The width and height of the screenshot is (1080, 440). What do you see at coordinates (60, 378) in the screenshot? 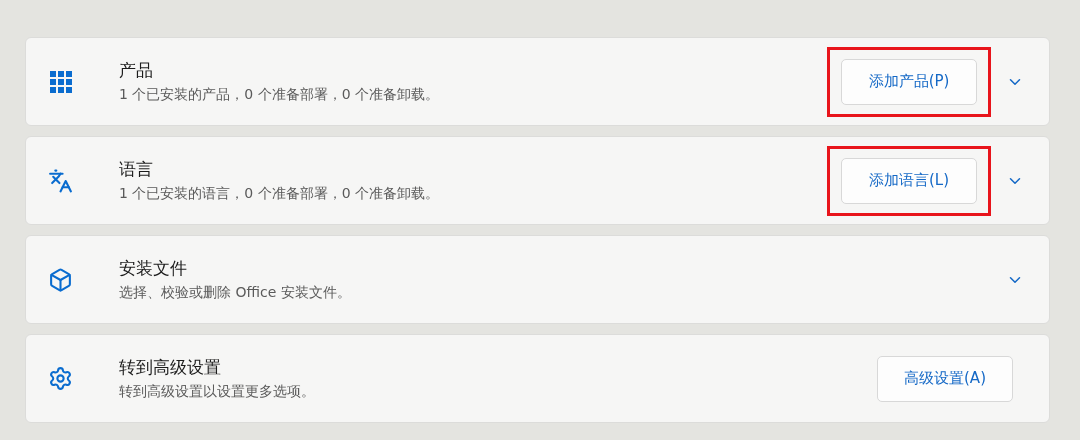
I see `settings-icon` at bounding box center [60, 378].